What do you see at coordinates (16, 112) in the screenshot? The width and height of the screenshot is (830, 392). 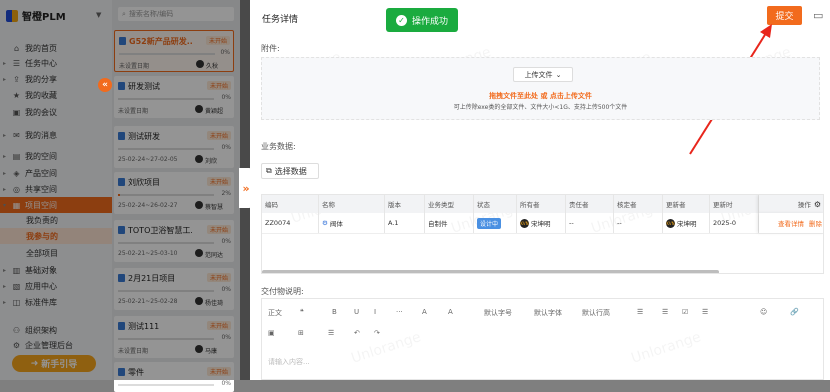 I see `meeting-icon: ▣` at bounding box center [16, 112].